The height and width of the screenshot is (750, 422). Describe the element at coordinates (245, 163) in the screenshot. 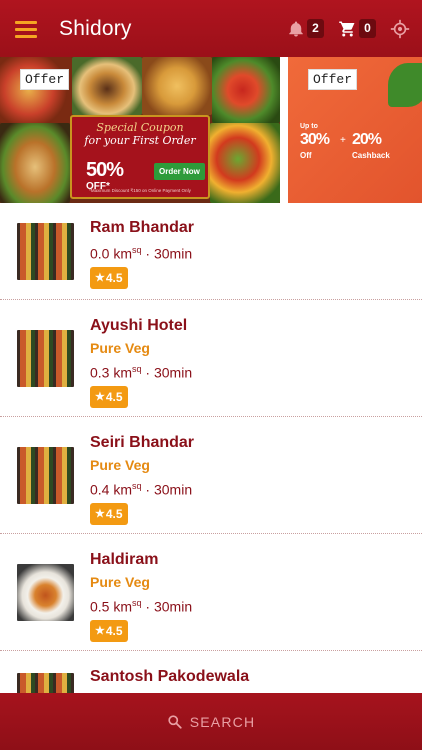

I see `vegetables-image` at that location.